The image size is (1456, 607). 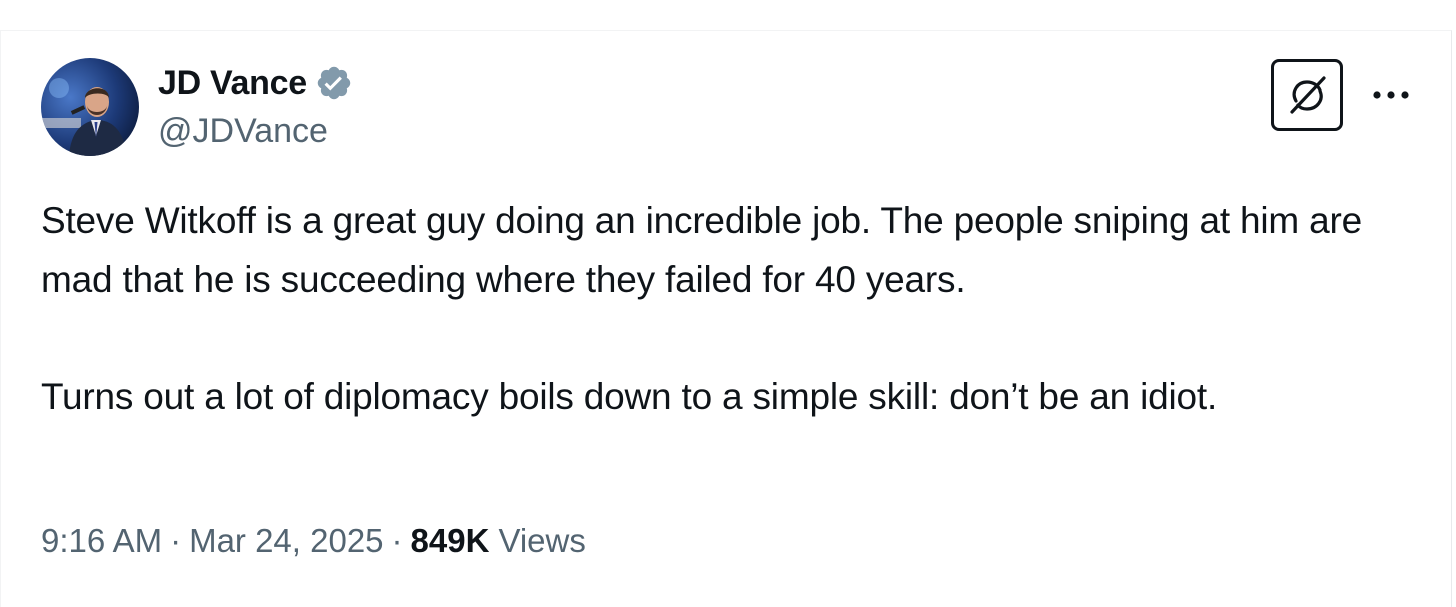 I want to click on views-label: Views, so click(x=541, y=541).